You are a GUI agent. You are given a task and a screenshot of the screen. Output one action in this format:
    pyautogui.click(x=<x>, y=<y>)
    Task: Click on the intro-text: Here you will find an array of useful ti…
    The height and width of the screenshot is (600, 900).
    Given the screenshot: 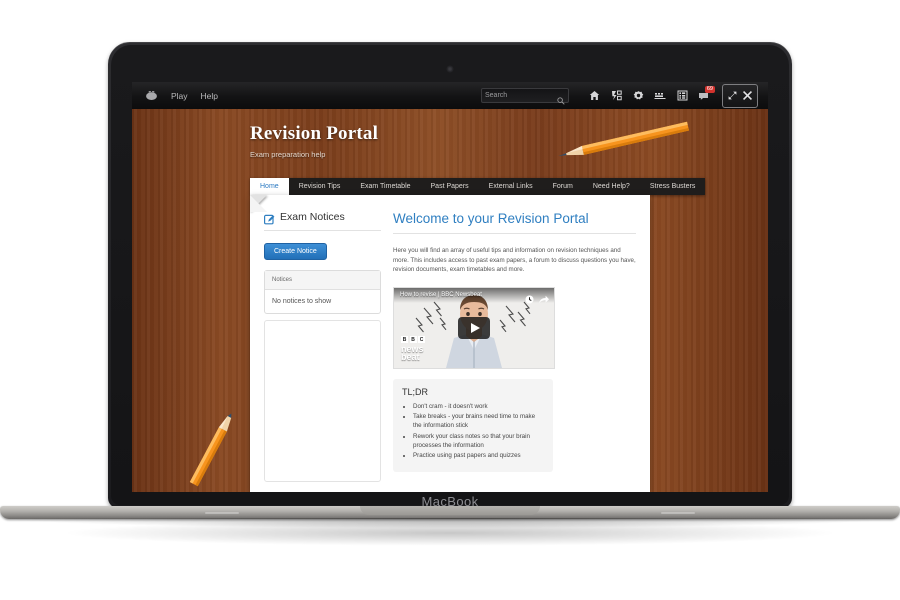 What is the action you would take?
    pyautogui.click(x=514, y=260)
    